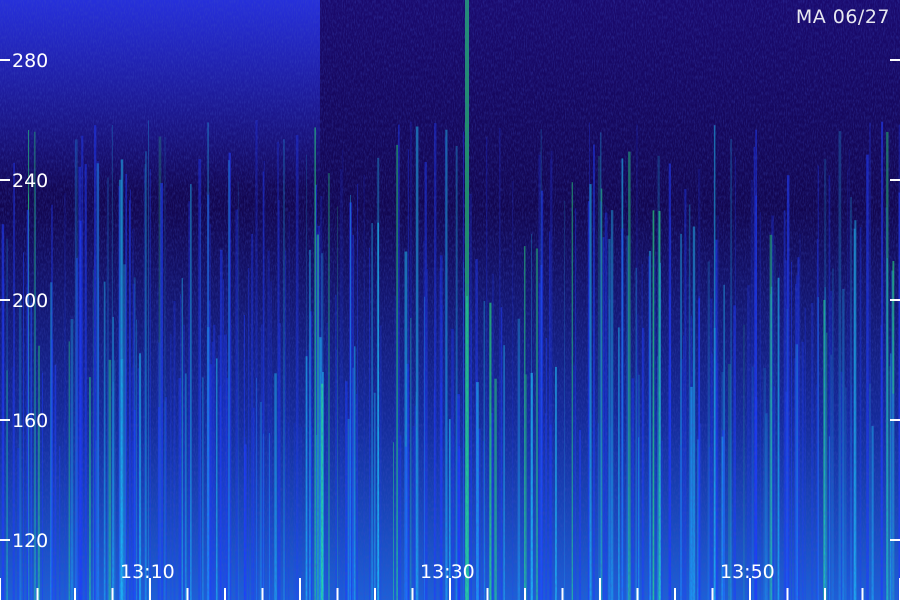 This screenshot has height=600, width=900. Describe the element at coordinates (842, 17) in the screenshot. I see `station-date-label: MA 06/27` at that location.